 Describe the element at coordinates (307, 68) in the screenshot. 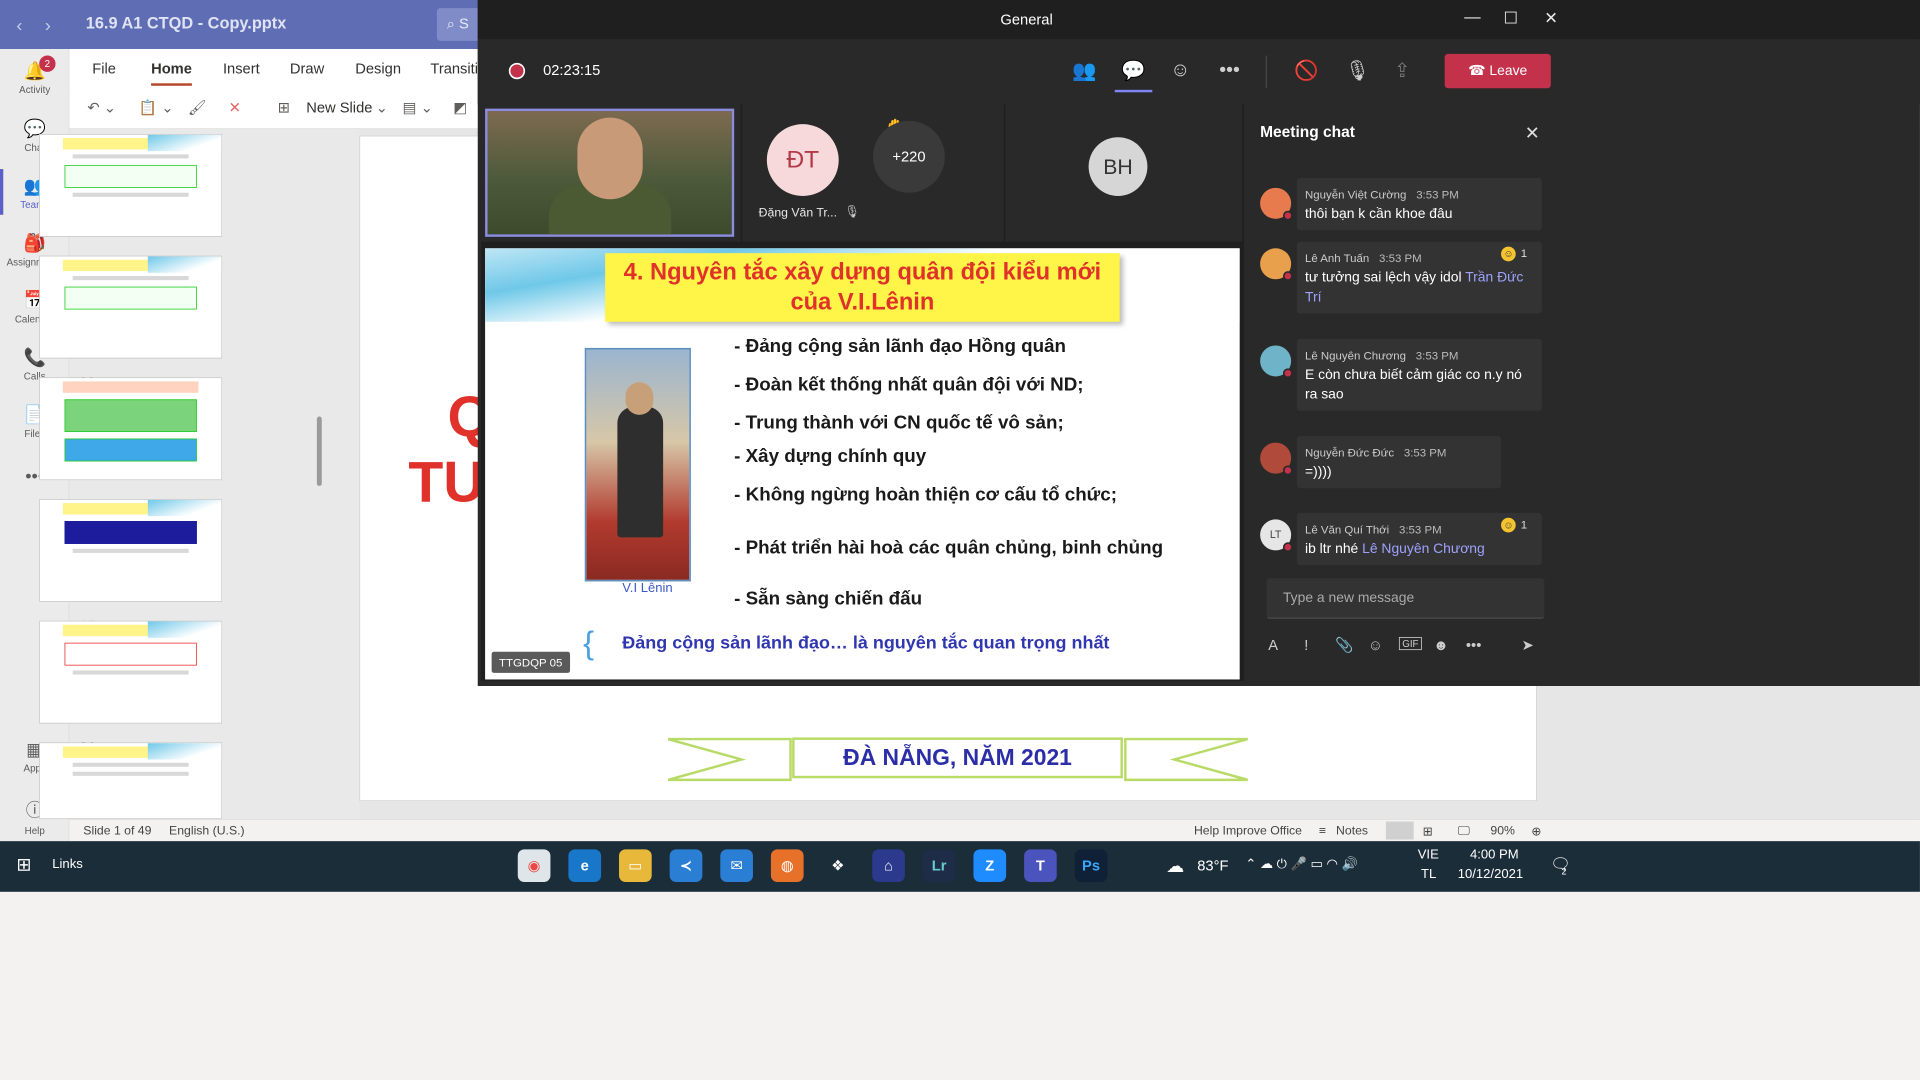

I see `tab-draw: Draw` at that location.